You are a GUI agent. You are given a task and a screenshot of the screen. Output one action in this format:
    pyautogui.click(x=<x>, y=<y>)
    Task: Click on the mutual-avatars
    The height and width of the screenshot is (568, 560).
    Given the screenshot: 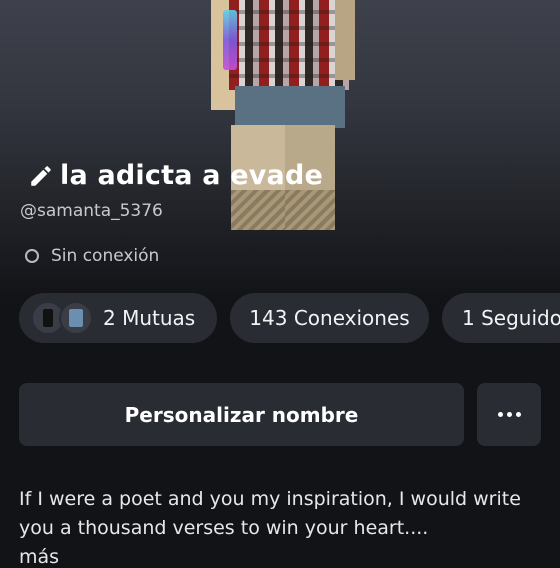 What is the action you would take?
    pyautogui.click(x=62, y=318)
    